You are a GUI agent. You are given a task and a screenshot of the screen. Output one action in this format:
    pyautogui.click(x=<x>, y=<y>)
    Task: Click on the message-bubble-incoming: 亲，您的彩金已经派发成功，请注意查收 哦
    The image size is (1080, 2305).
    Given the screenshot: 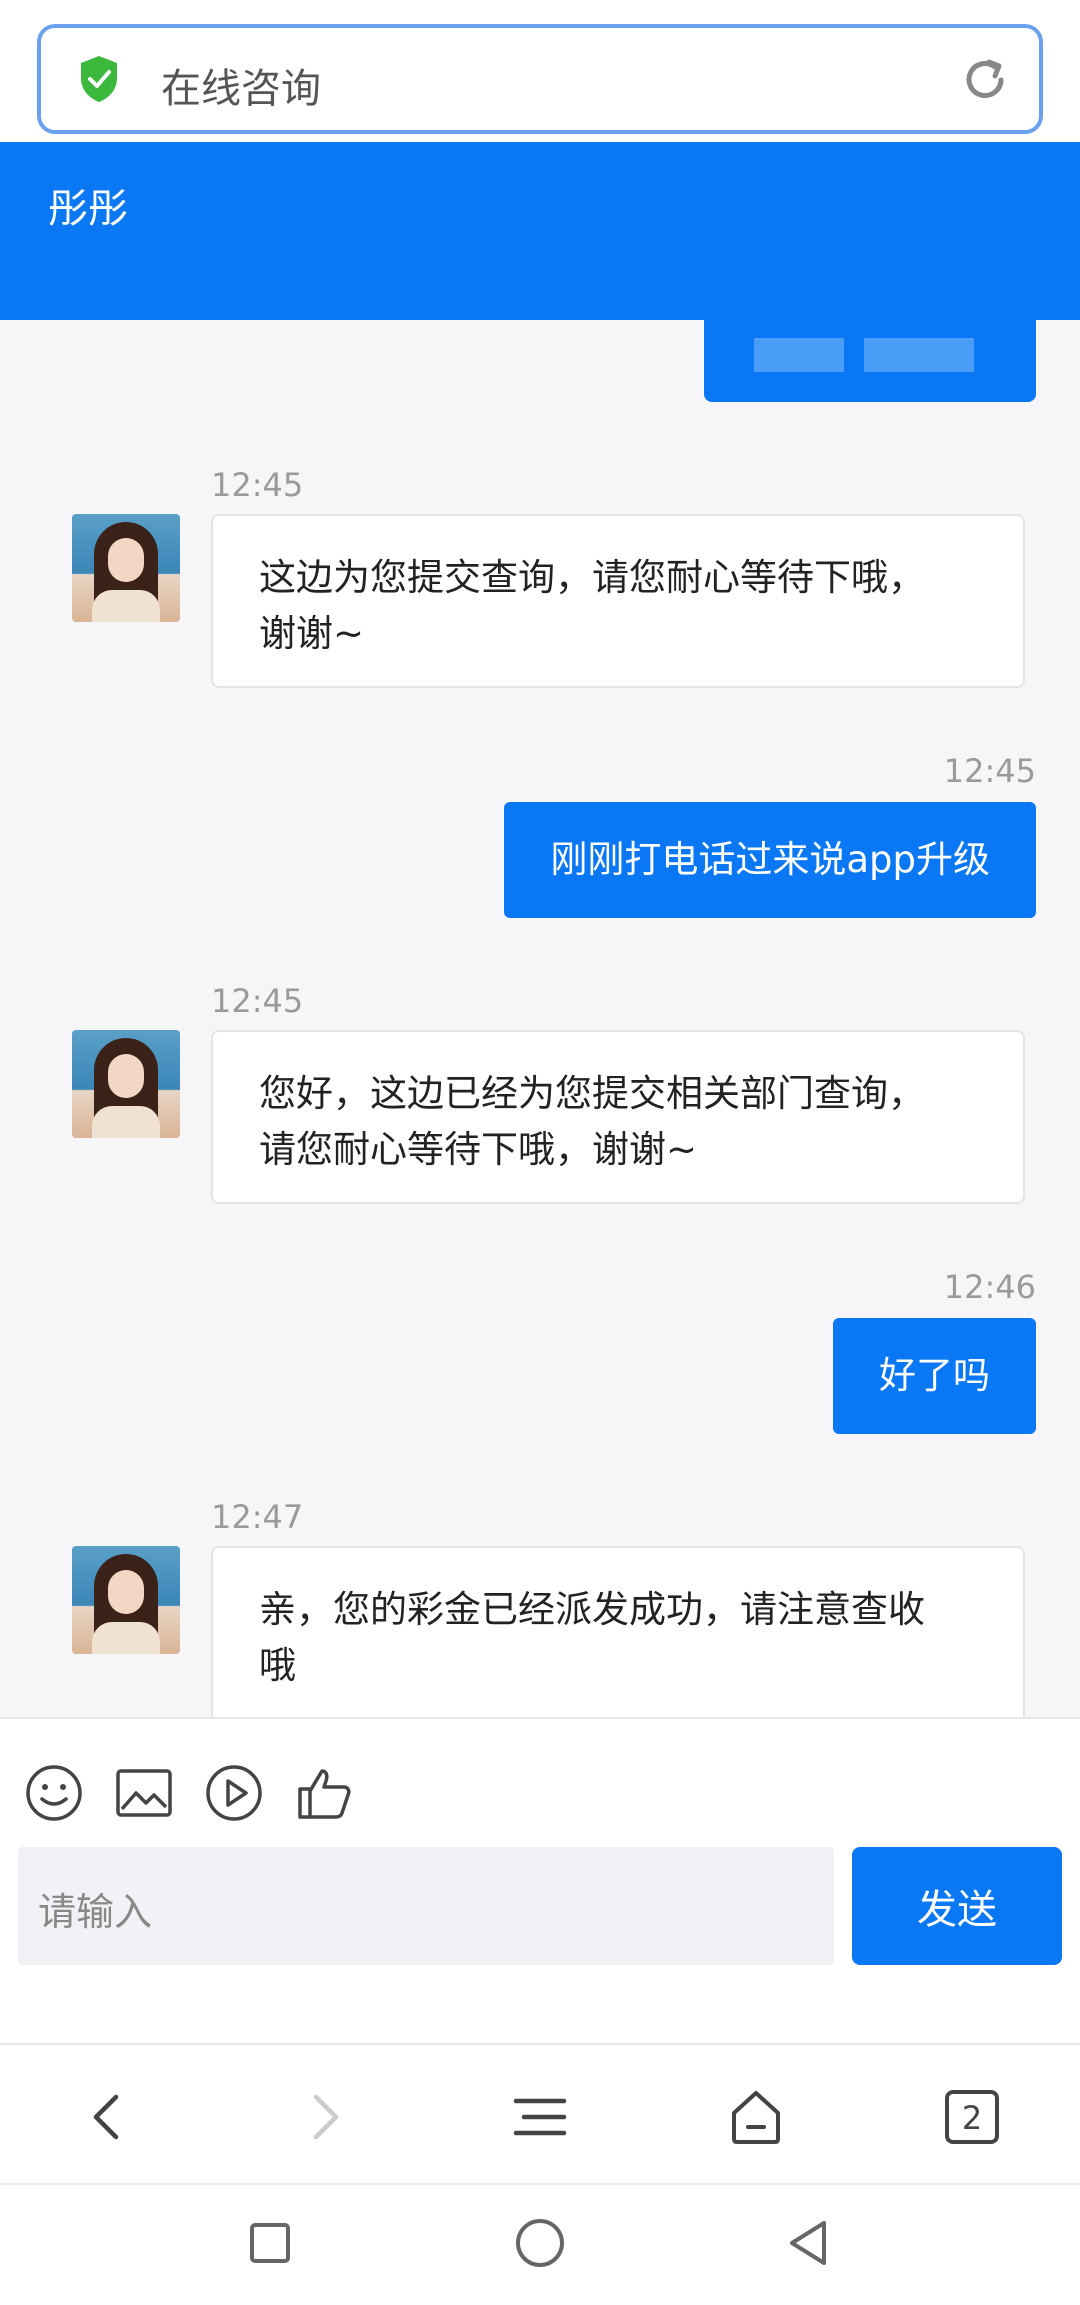 What is the action you would take?
    pyautogui.click(x=618, y=1631)
    